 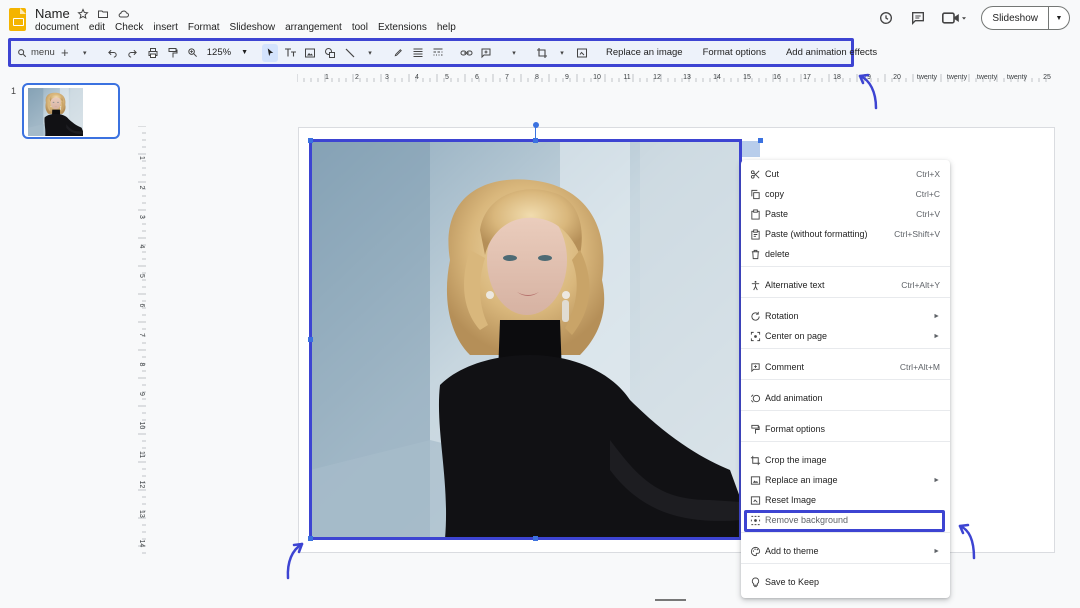 I want to click on zoom-select: 125% ▼, so click(x=227, y=52).